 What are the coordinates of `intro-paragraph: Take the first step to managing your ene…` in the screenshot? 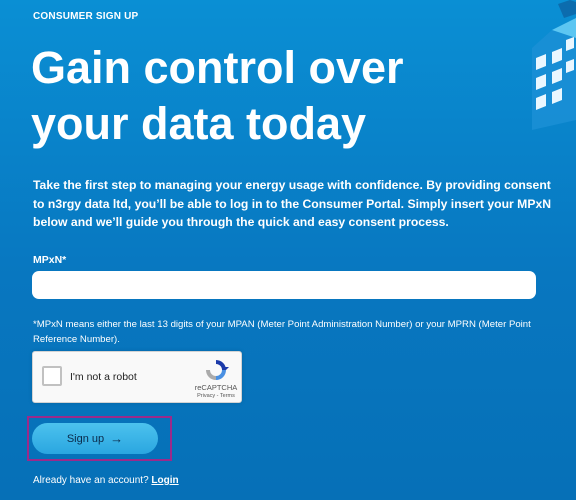 It's located at (292, 203).